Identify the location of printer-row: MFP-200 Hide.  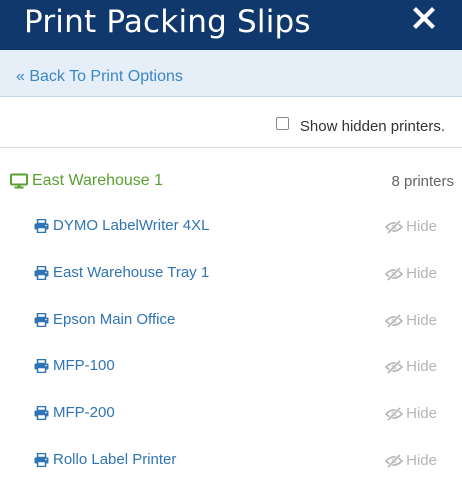
(235, 414).